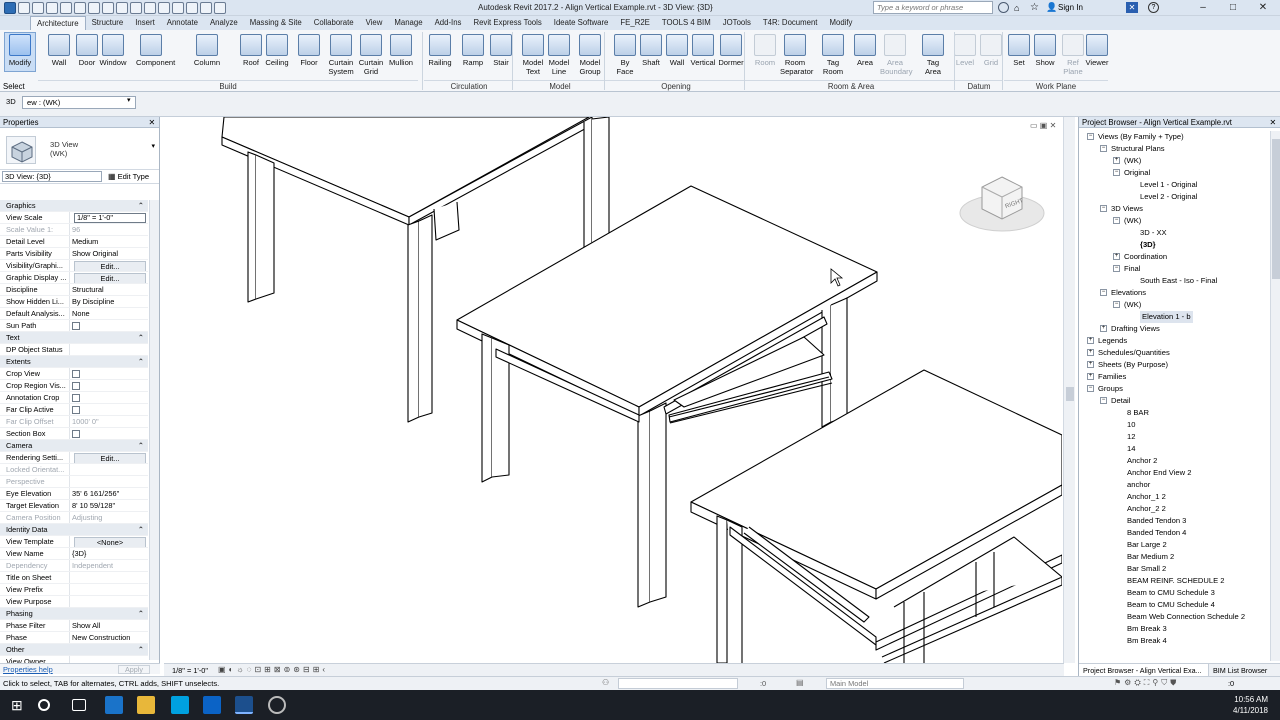  I want to click on select-dropdown: Select, so click(14, 86).